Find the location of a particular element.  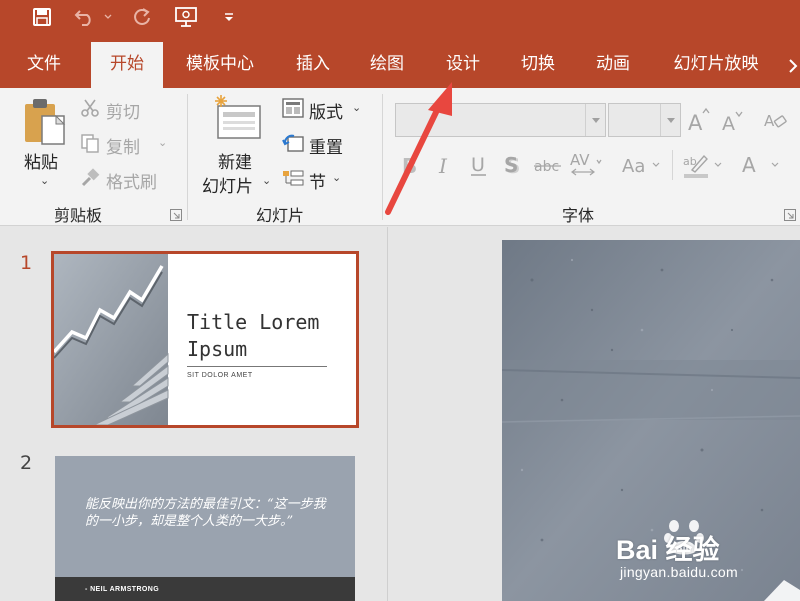

scissors-icon is located at coordinates (90, 108).